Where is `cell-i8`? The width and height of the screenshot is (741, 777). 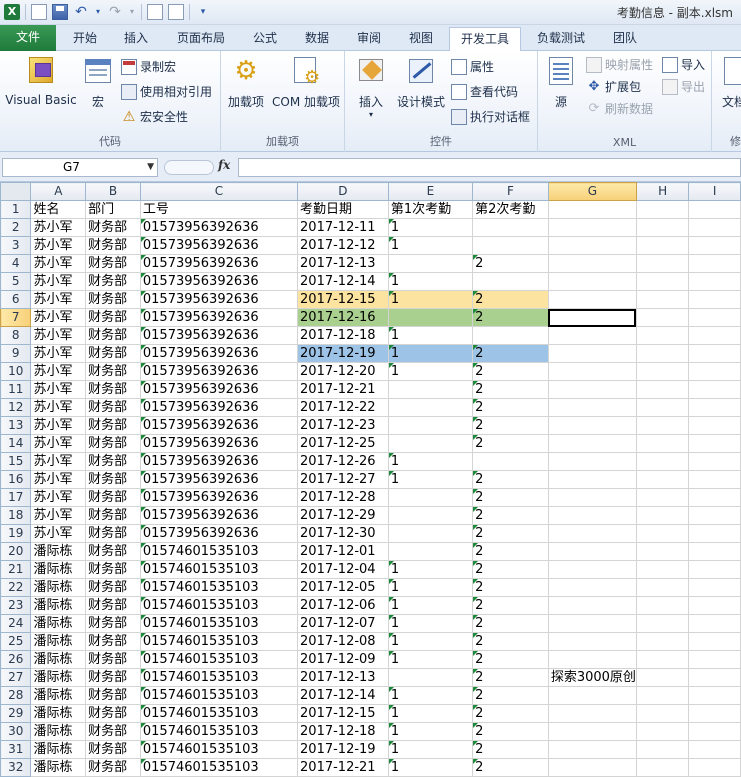 cell-i8 is located at coordinates (714, 335).